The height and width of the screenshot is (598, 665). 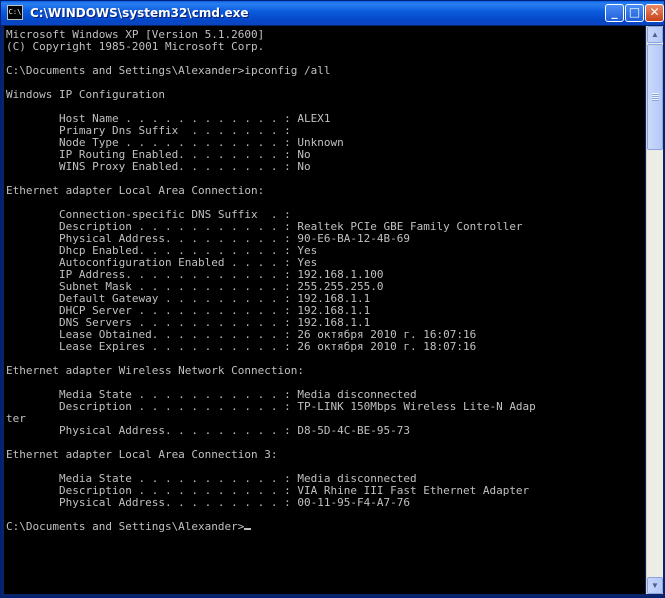 What do you see at coordinates (125, 526) in the screenshot?
I see `console-line: C:\Documents and Settings\Alexander>` at bounding box center [125, 526].